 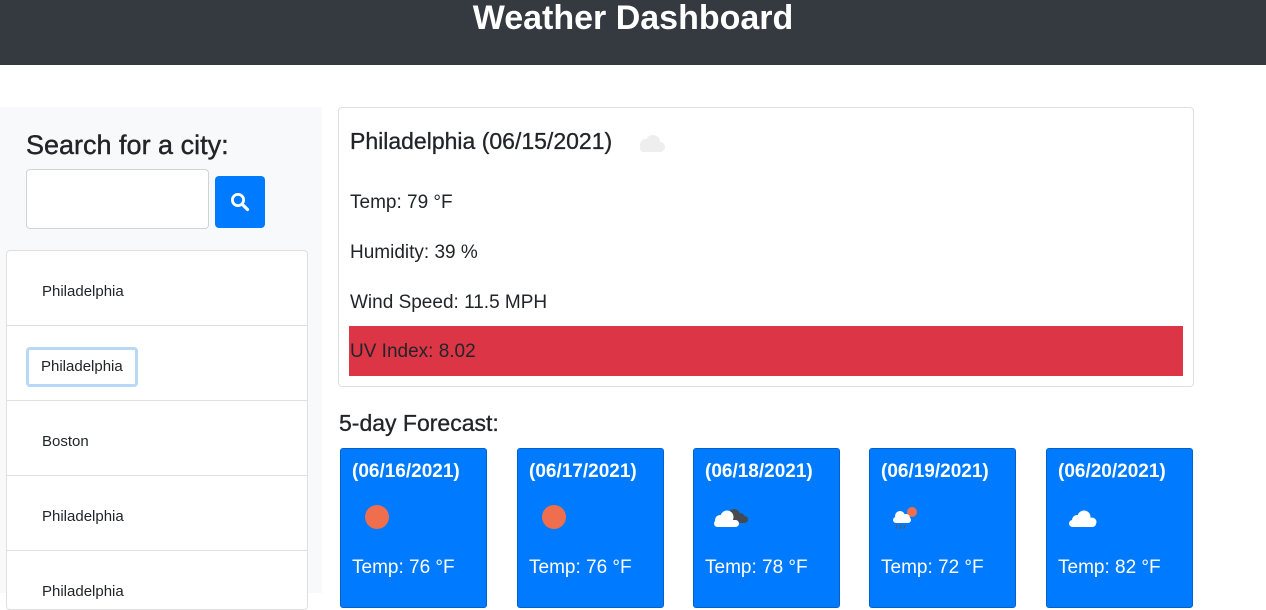 I want to click on forecast-temp: Temp: 72 °F, so click(x=932, y=567).